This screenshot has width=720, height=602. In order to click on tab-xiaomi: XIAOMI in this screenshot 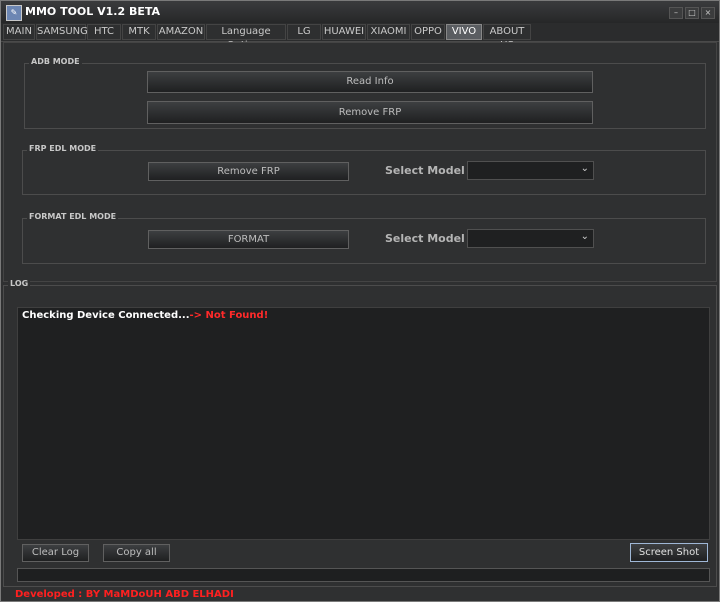, I will do `click(388, 32)`.